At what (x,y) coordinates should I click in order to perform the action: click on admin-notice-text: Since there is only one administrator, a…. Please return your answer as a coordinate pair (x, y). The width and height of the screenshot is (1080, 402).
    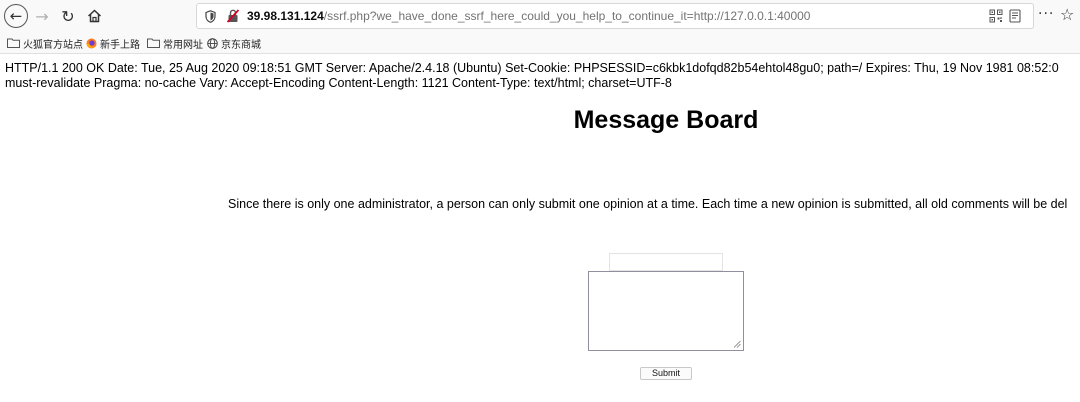
    Looking at the image, I should click on (648, 204).